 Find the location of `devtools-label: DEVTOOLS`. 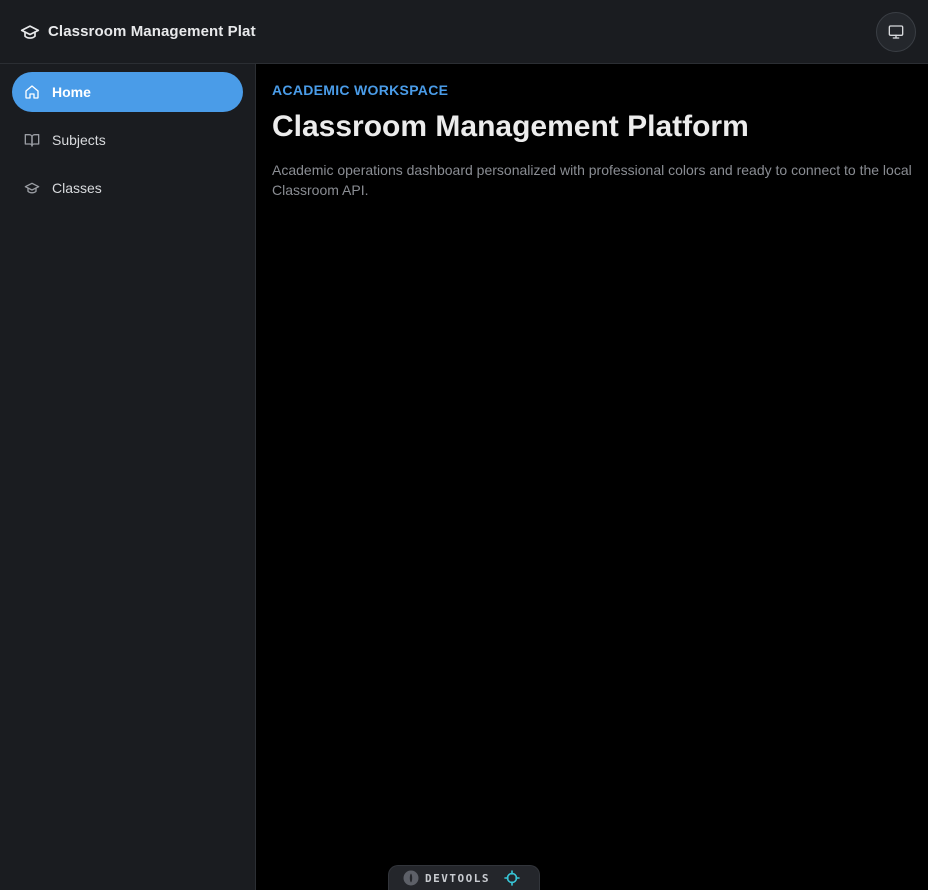

devtools-label: DEVTOOLS is located at coordinates (457, 878).